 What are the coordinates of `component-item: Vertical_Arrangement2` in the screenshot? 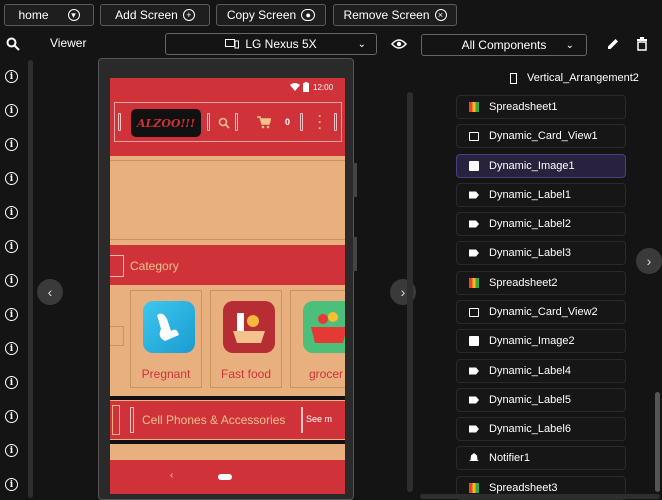 It's located at (575, 78).